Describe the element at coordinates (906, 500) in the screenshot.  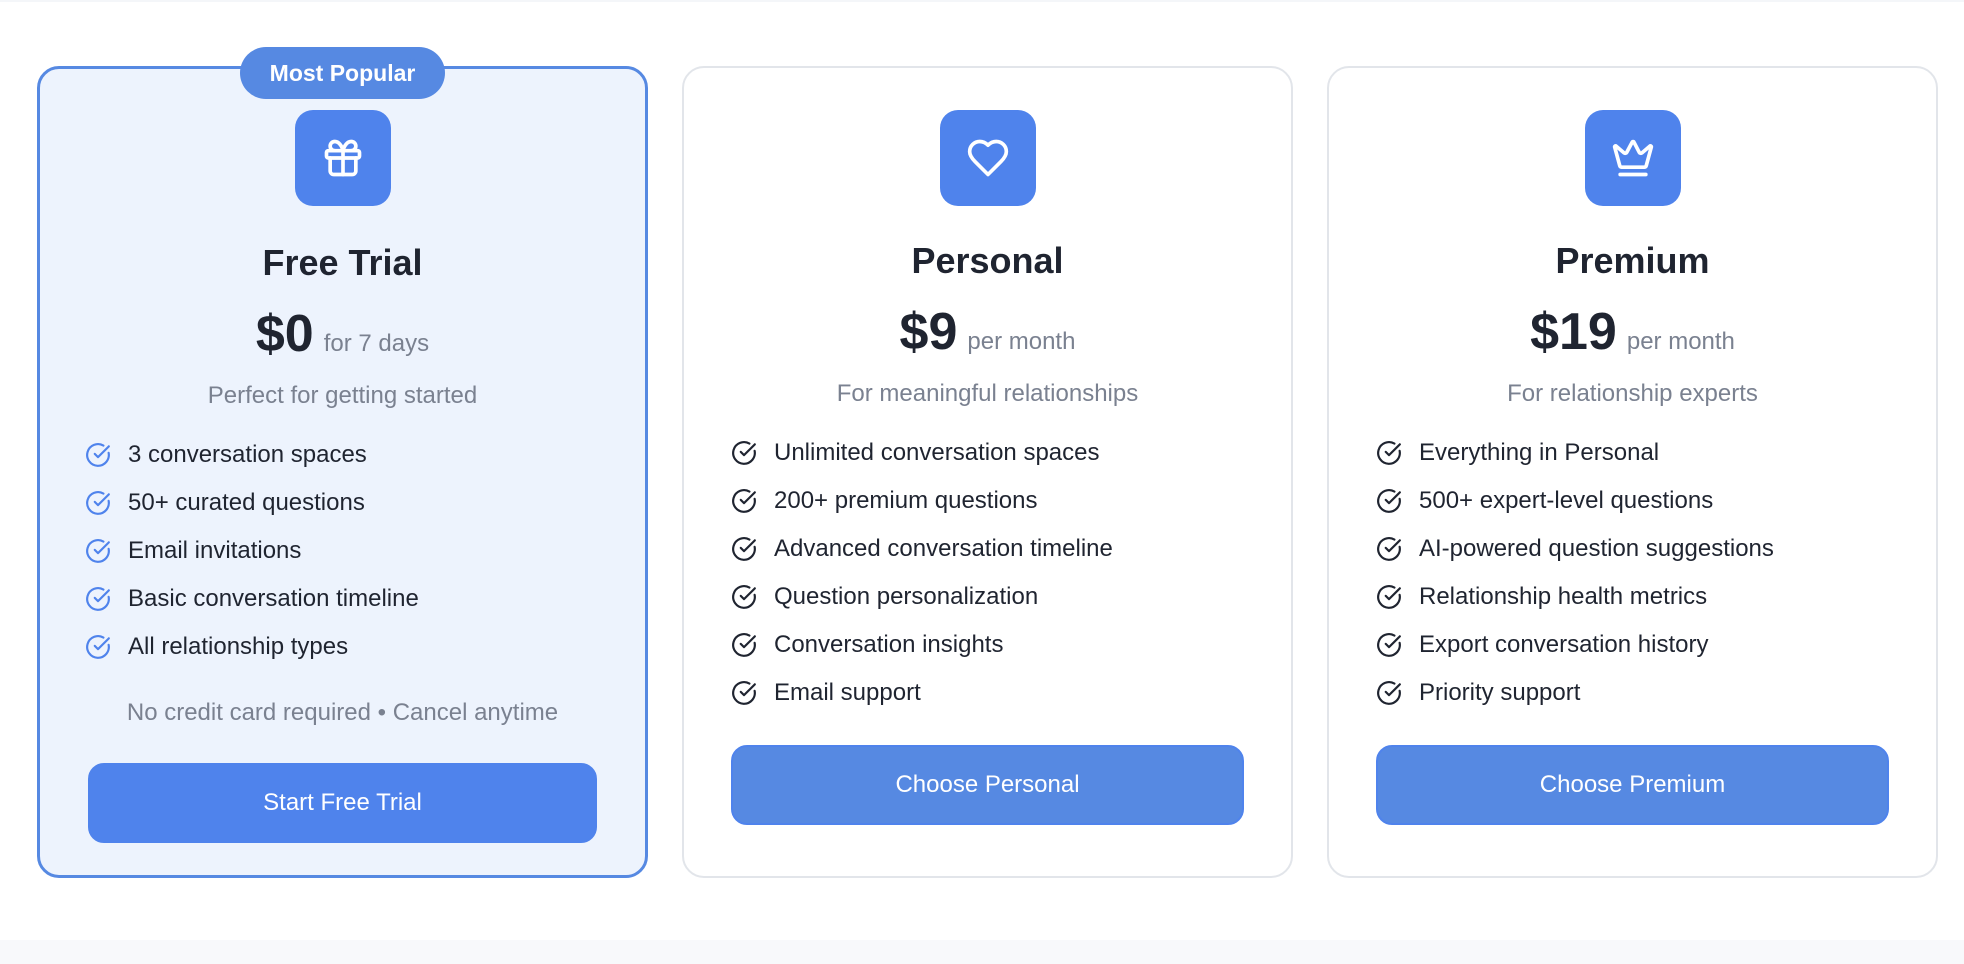
I see `feature-label: 200+ premium questions` at that location.